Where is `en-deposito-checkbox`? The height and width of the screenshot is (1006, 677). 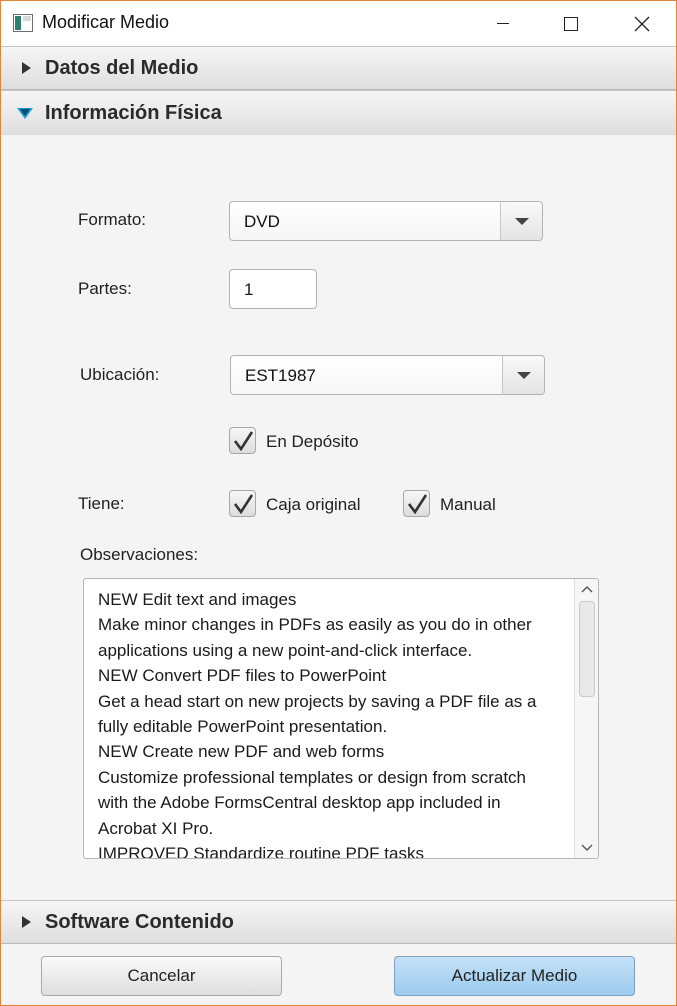 en-deposito-checkbox is located at coordinates (242, 440).